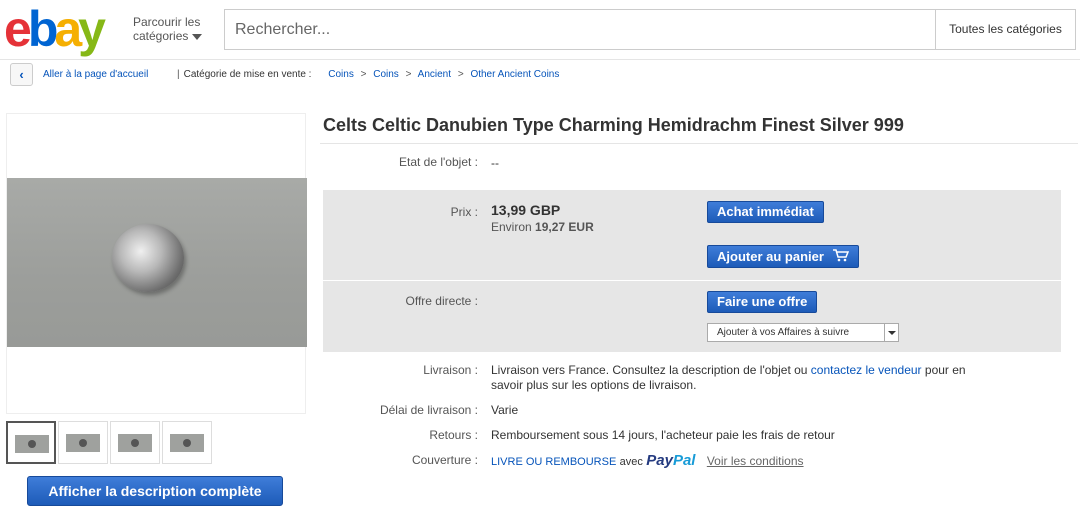 The image size is (1080, 522). I want to click on price-panel, so click(692, 235).